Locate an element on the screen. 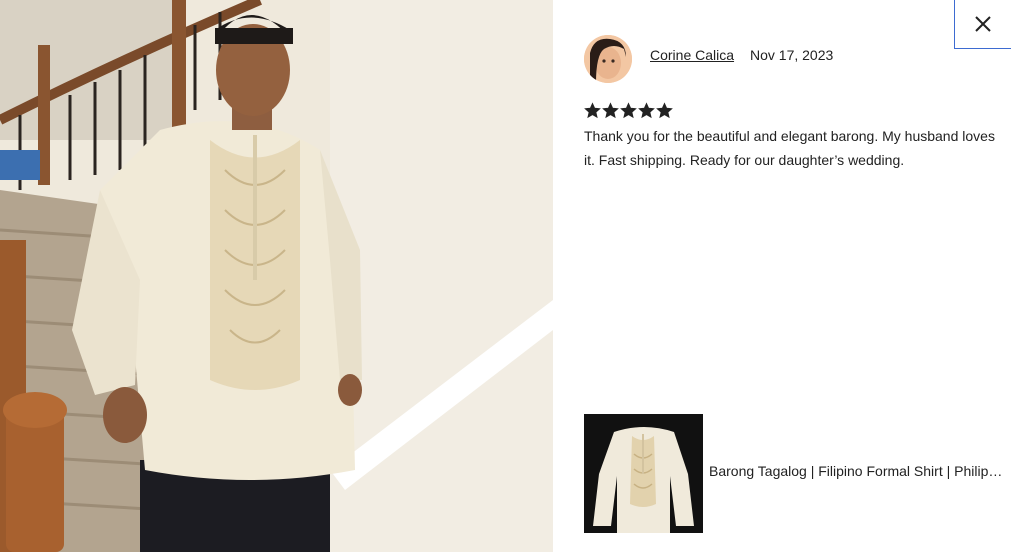 Image resolution: width=1011 pixels, height=552 pixels. close-icon is located at coordinates (983, 24).